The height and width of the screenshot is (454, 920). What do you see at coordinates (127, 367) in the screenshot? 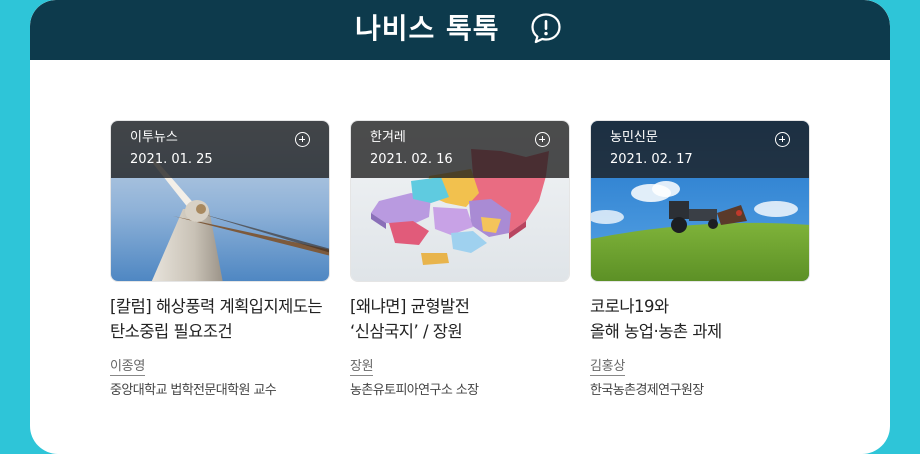
I see `author-name: 이종영` at bounding box center [127, 367].